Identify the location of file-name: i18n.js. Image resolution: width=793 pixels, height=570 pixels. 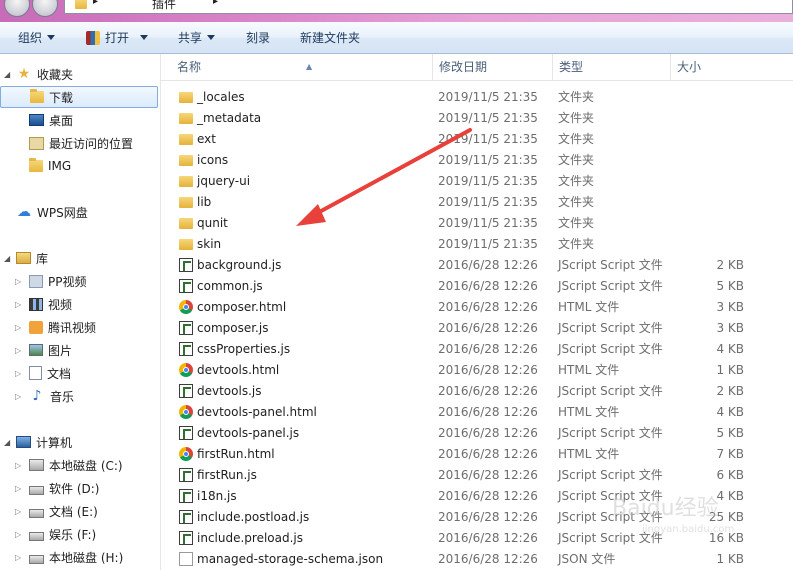
(217, 496).